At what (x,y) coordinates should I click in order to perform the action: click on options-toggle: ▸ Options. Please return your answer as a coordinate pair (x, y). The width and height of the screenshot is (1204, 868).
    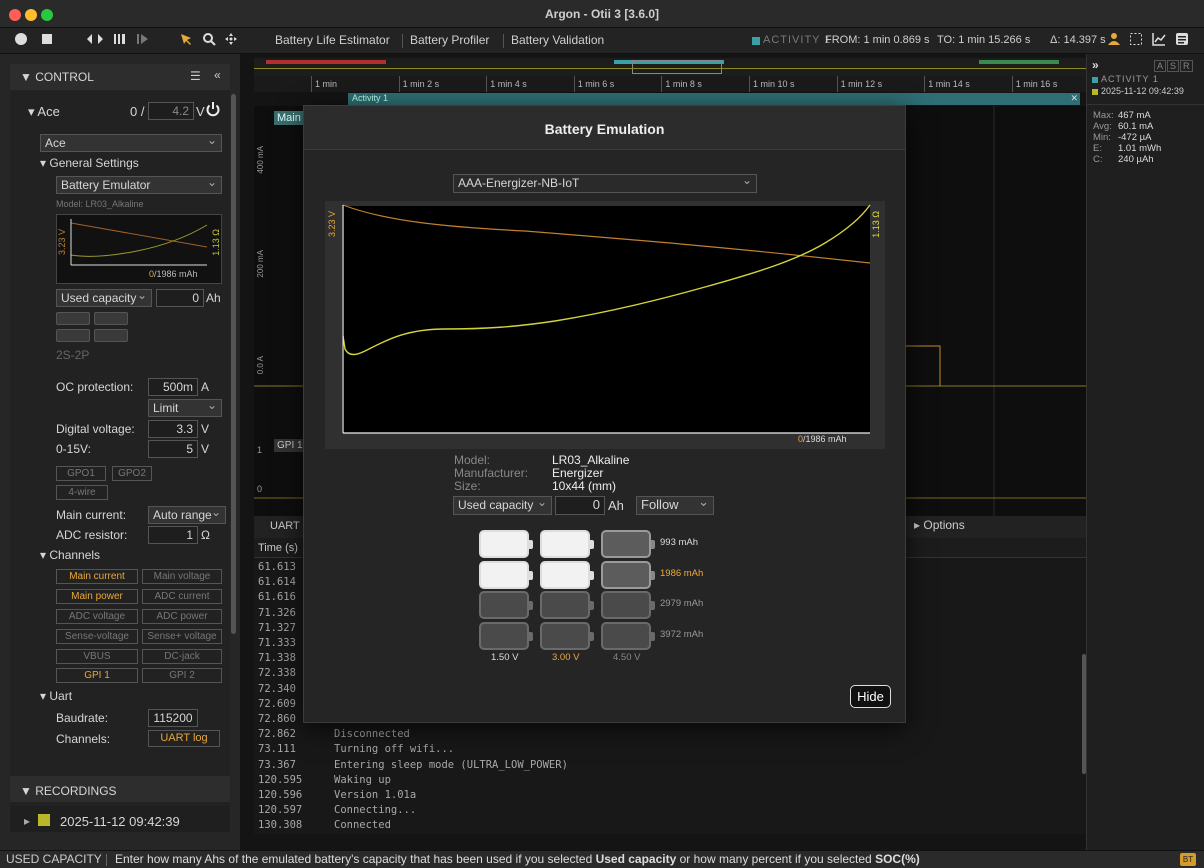
    Looking at the image, I should click on (939, 525).